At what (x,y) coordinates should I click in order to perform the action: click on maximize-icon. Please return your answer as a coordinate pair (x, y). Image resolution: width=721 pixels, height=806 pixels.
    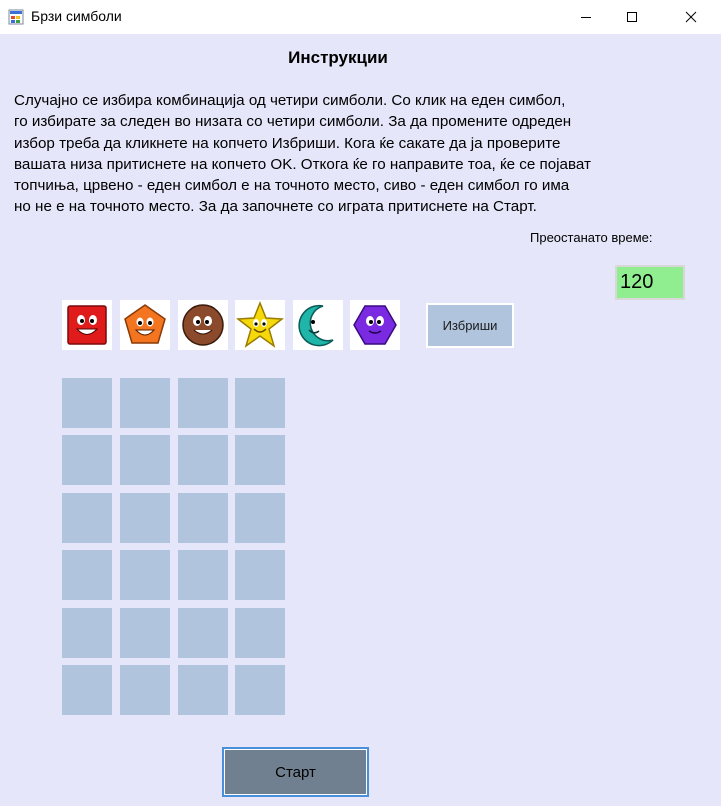
    Looking at the image, I should click on (632, 17).